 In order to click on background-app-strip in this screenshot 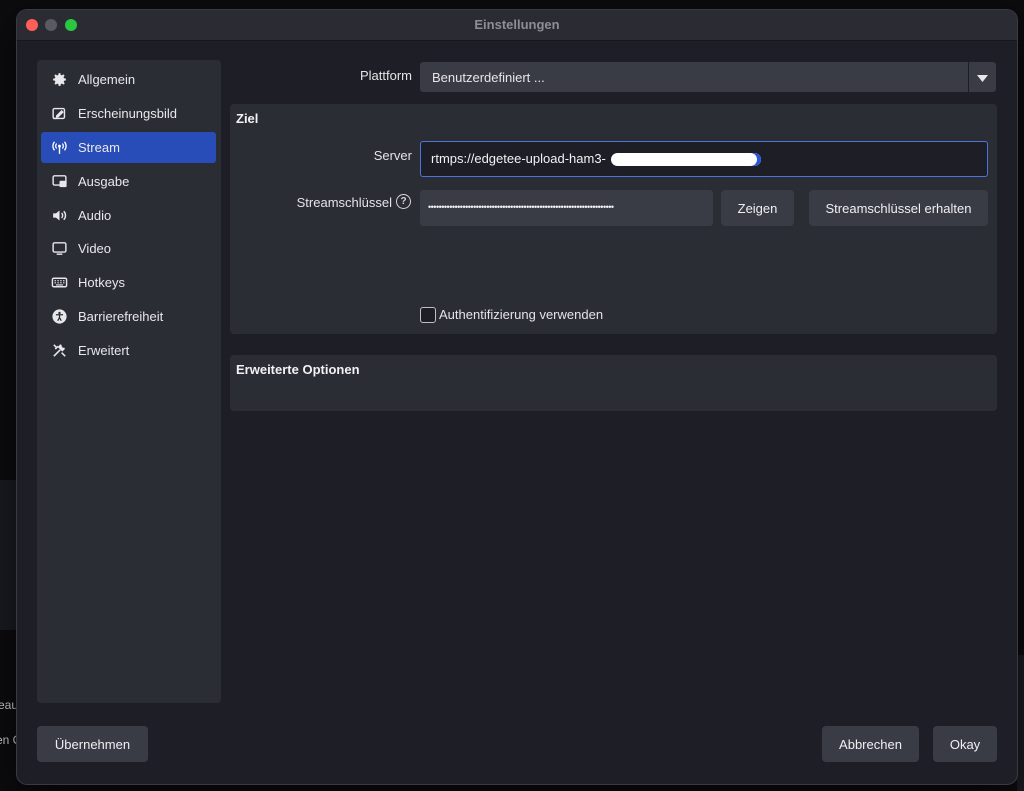, I will do `click(8, 555)`.